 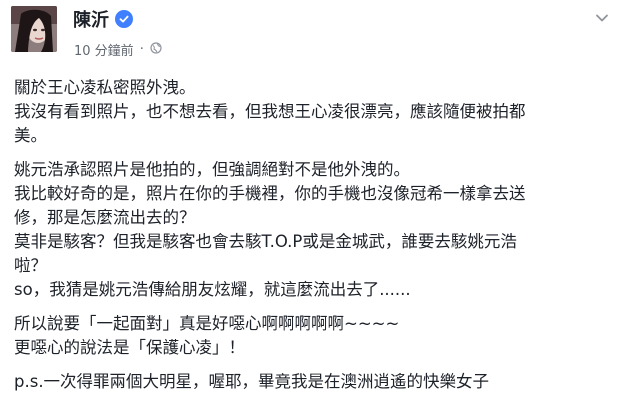 I want to click on globe-icon, so click(x=156, y=49).